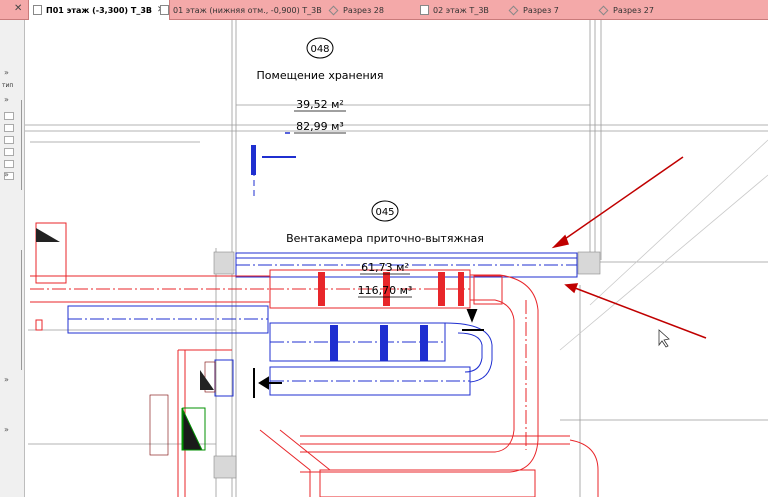  I want to click on equipment-symbols, so click(125, 339).